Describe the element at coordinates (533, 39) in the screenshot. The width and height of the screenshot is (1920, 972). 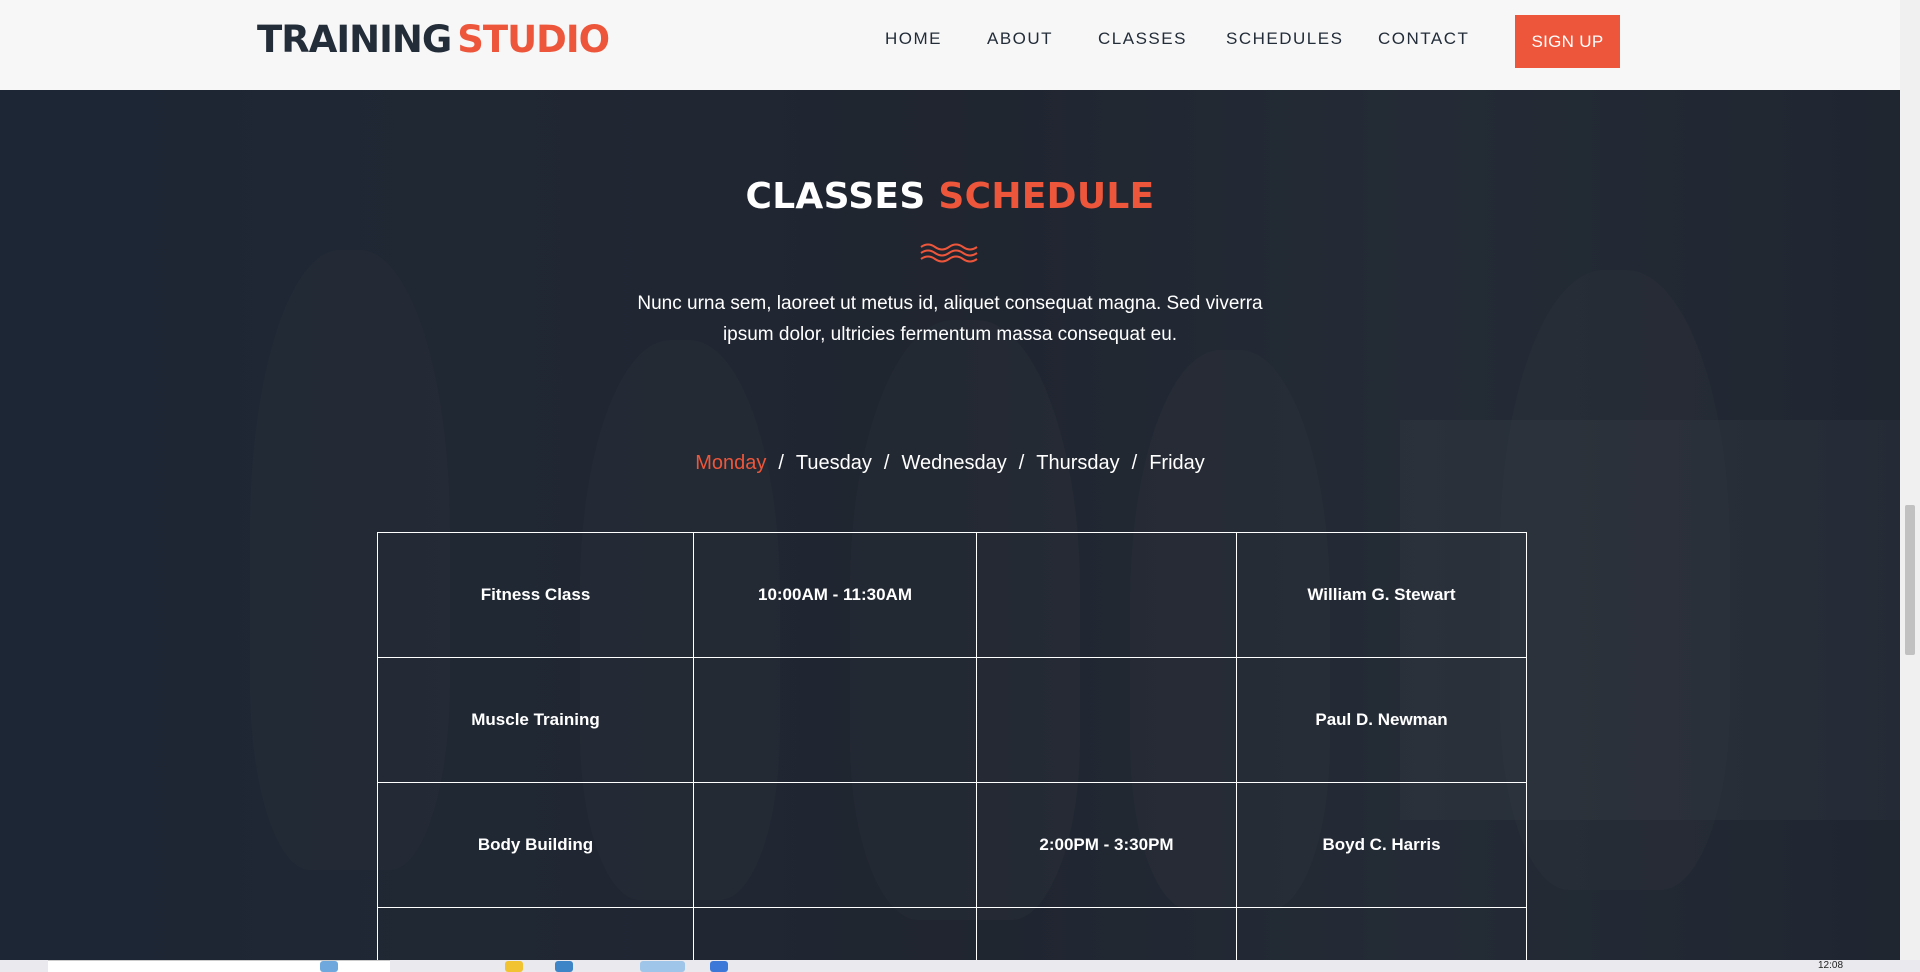
I see `brand-name-part2: STUDIO` at that location.